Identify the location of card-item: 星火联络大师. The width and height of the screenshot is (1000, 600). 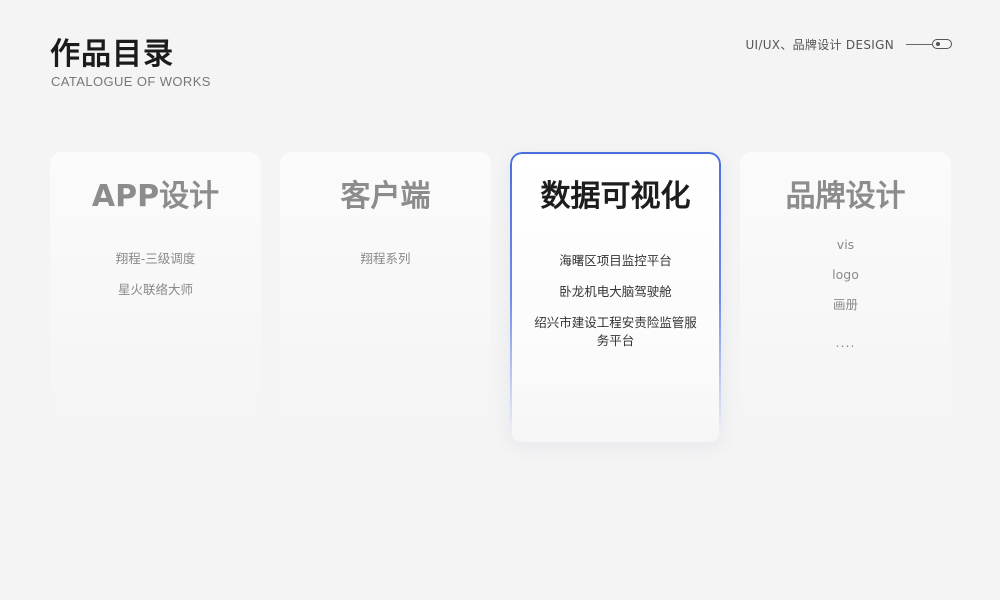
(155, 290).